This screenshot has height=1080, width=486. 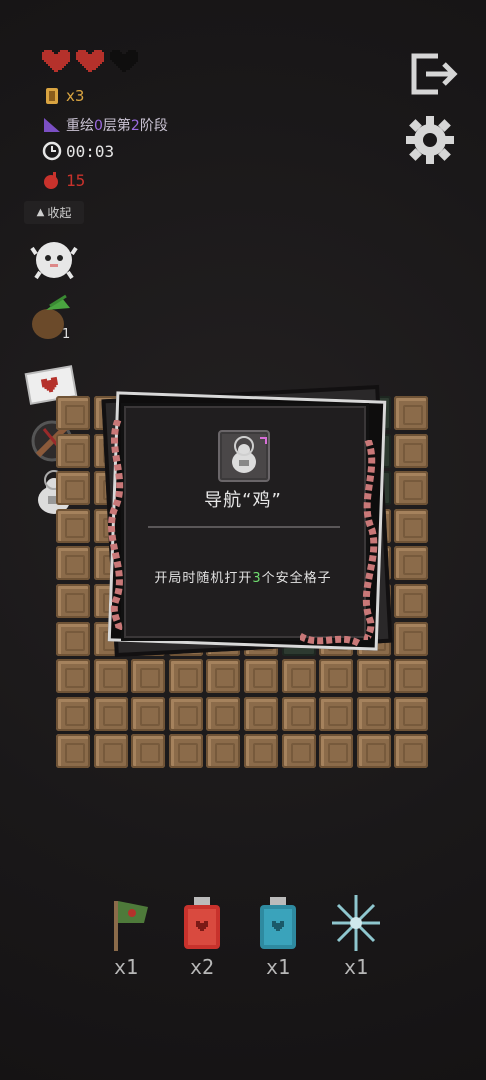 What do you see at coordinates (52, 96) in the screenshot?
I see `coin-icon` at bounding box center [52, 96].